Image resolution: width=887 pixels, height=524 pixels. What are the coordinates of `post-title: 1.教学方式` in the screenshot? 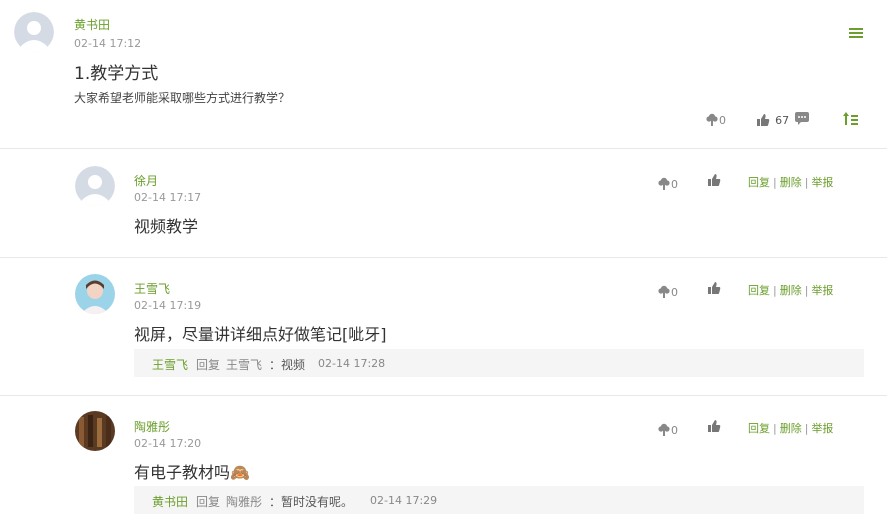 It's located at (116, 74).